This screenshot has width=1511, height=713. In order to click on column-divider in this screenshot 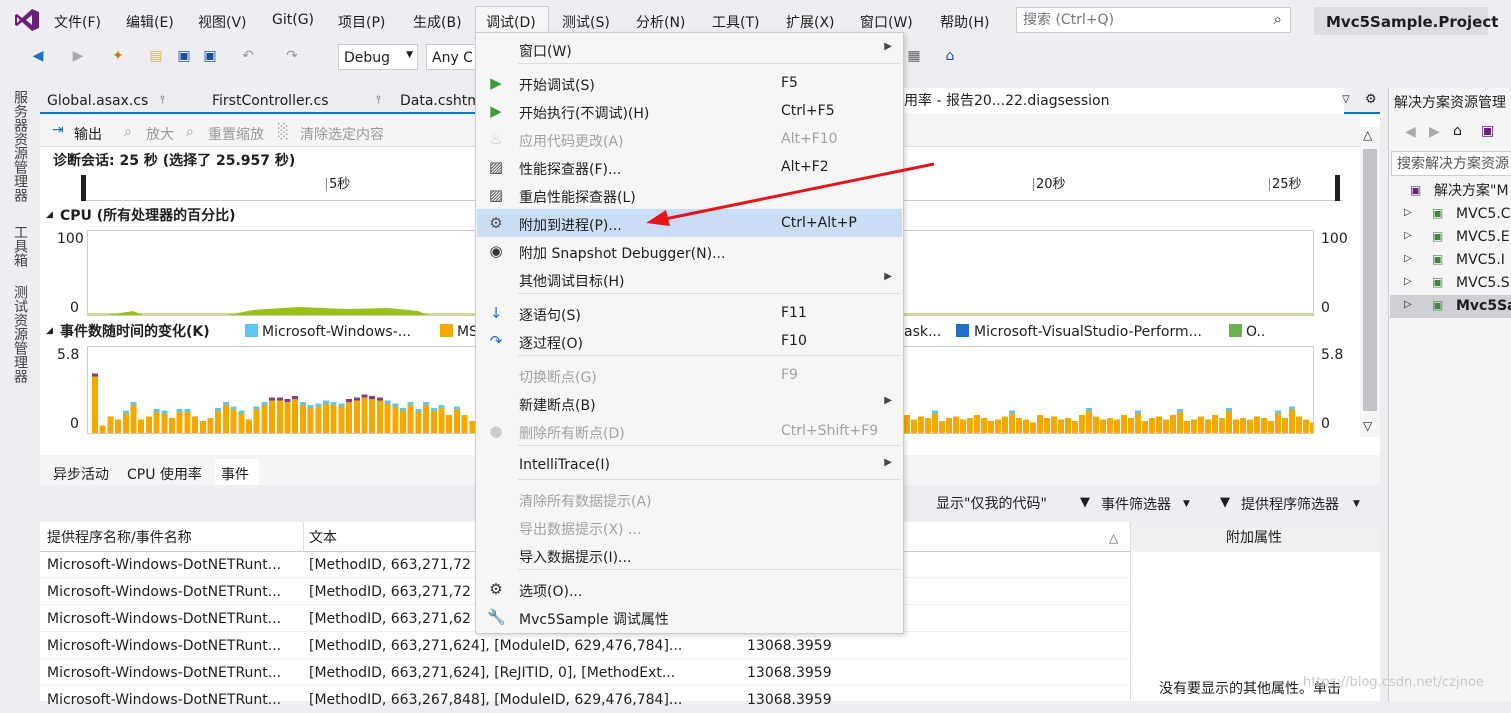, I will do `click(303, 537)`.